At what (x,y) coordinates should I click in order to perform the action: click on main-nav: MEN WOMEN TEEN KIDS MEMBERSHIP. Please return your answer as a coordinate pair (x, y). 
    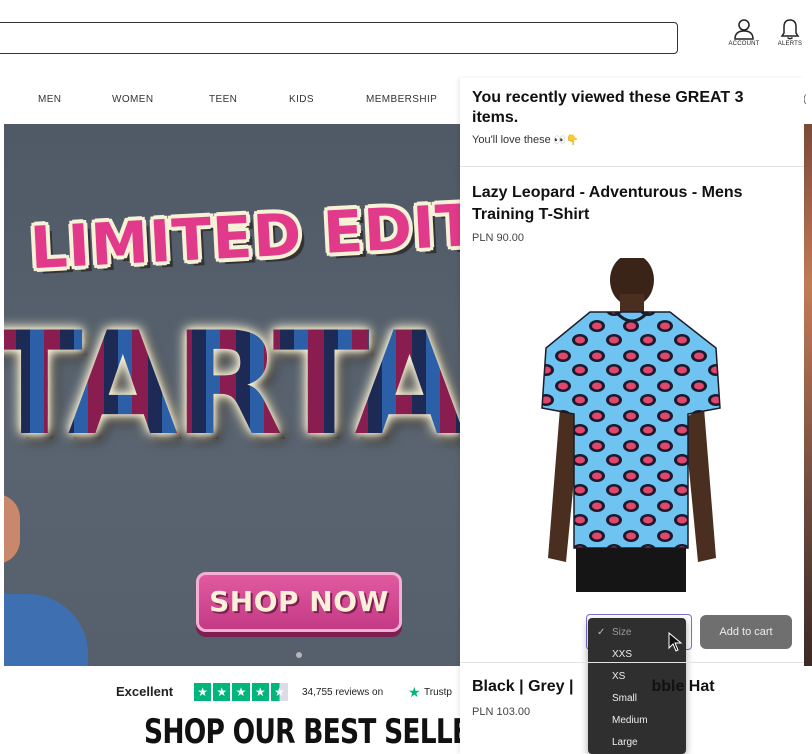
    Looking at the image, I should click on (230, 100).